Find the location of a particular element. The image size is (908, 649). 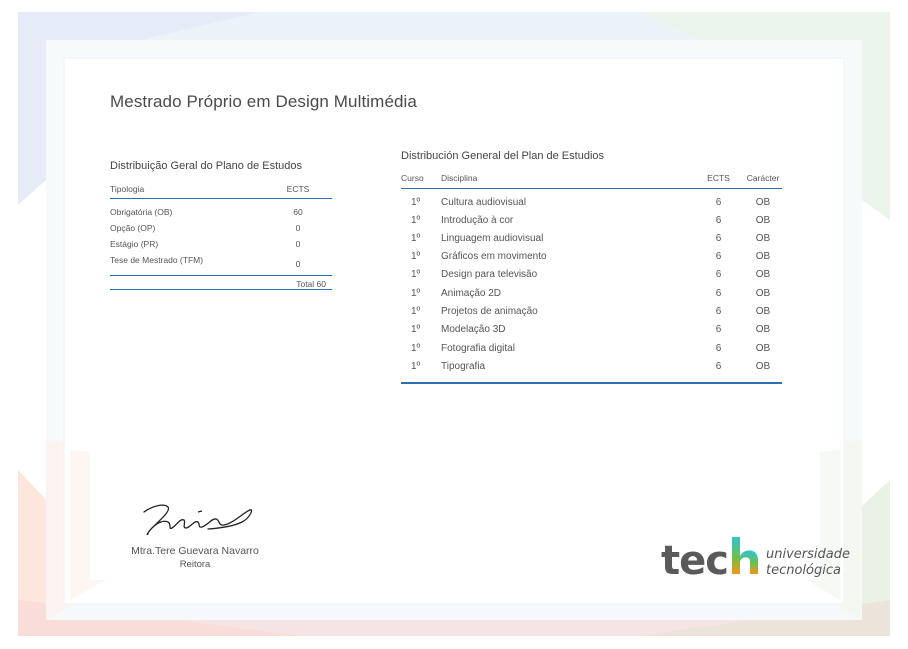

row-subject: Design para televisão is located at coordinates (489, 274).